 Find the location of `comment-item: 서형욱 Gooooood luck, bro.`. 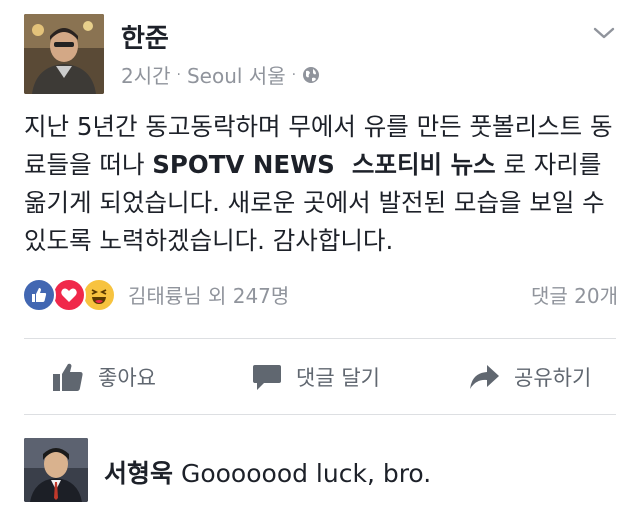

comment-item: 서형욱 Gooooood luck, bro. is located at coordinates (320, 471).